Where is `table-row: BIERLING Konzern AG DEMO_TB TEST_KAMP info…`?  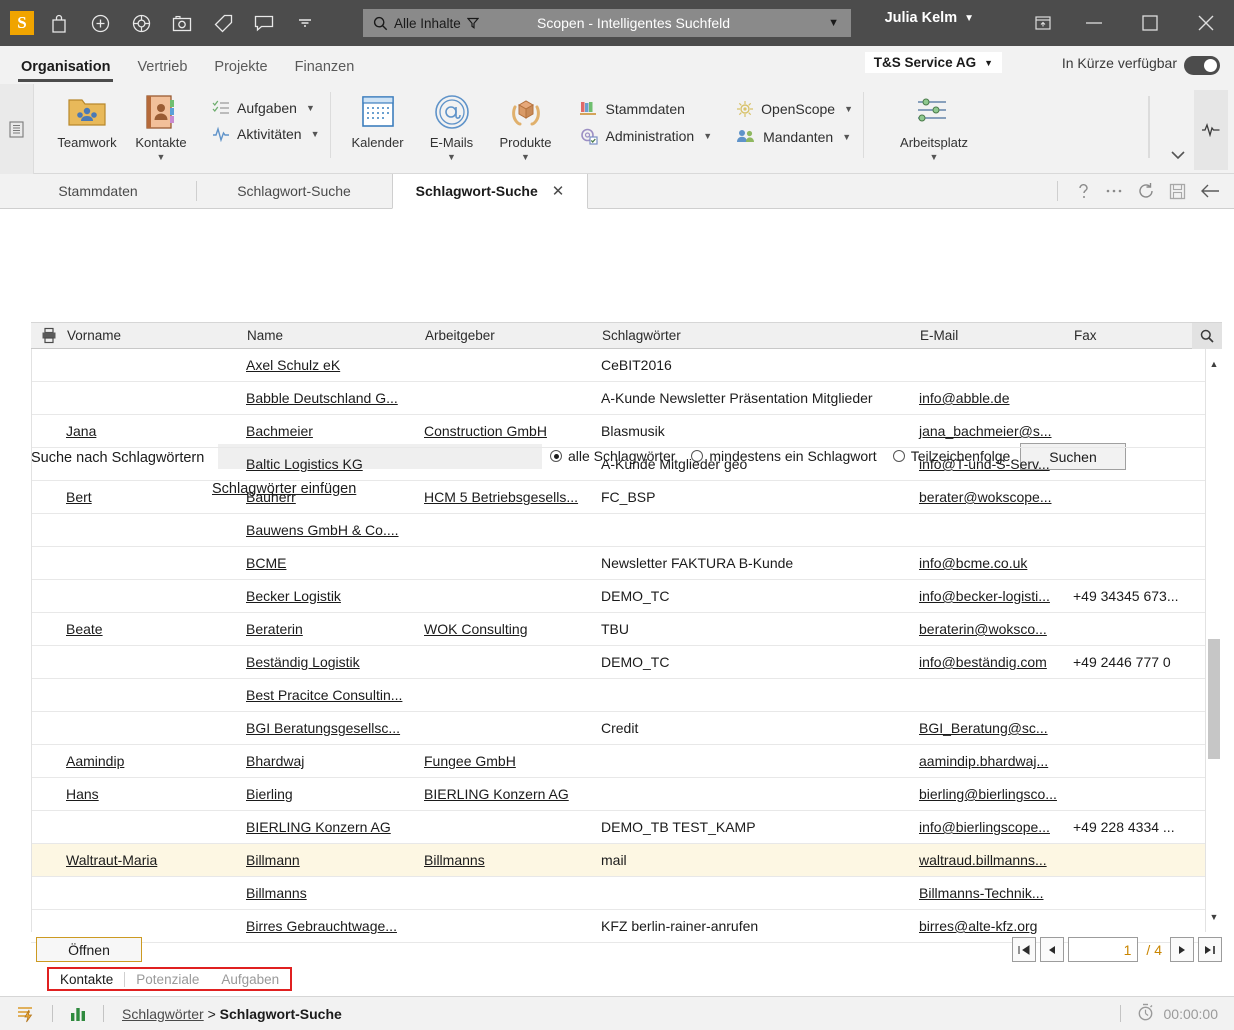
table-row: BIERLING Konzern AG DEMO_TB TEST_KAMP info… is located at coordinates (626, 827).